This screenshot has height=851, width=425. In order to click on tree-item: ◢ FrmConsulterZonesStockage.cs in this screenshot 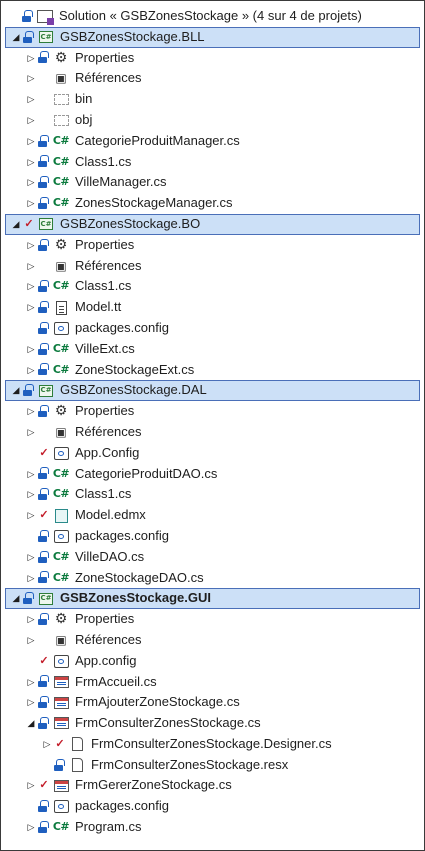, I will do `click(212, 723)`.